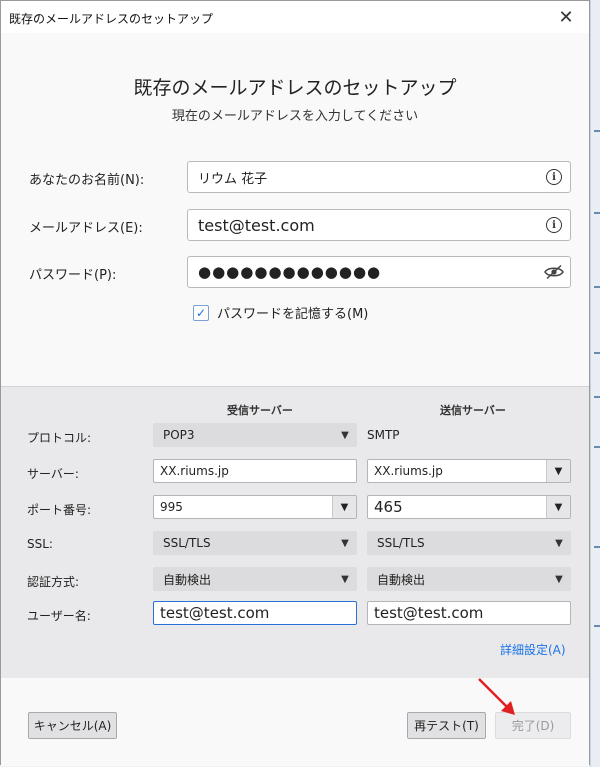 Image resolution: width=600 pixels, height=767 pixels. Describe the element at coordinates (59, 510) in the screenshot. I see `port-label: ポート番号:` at that location.